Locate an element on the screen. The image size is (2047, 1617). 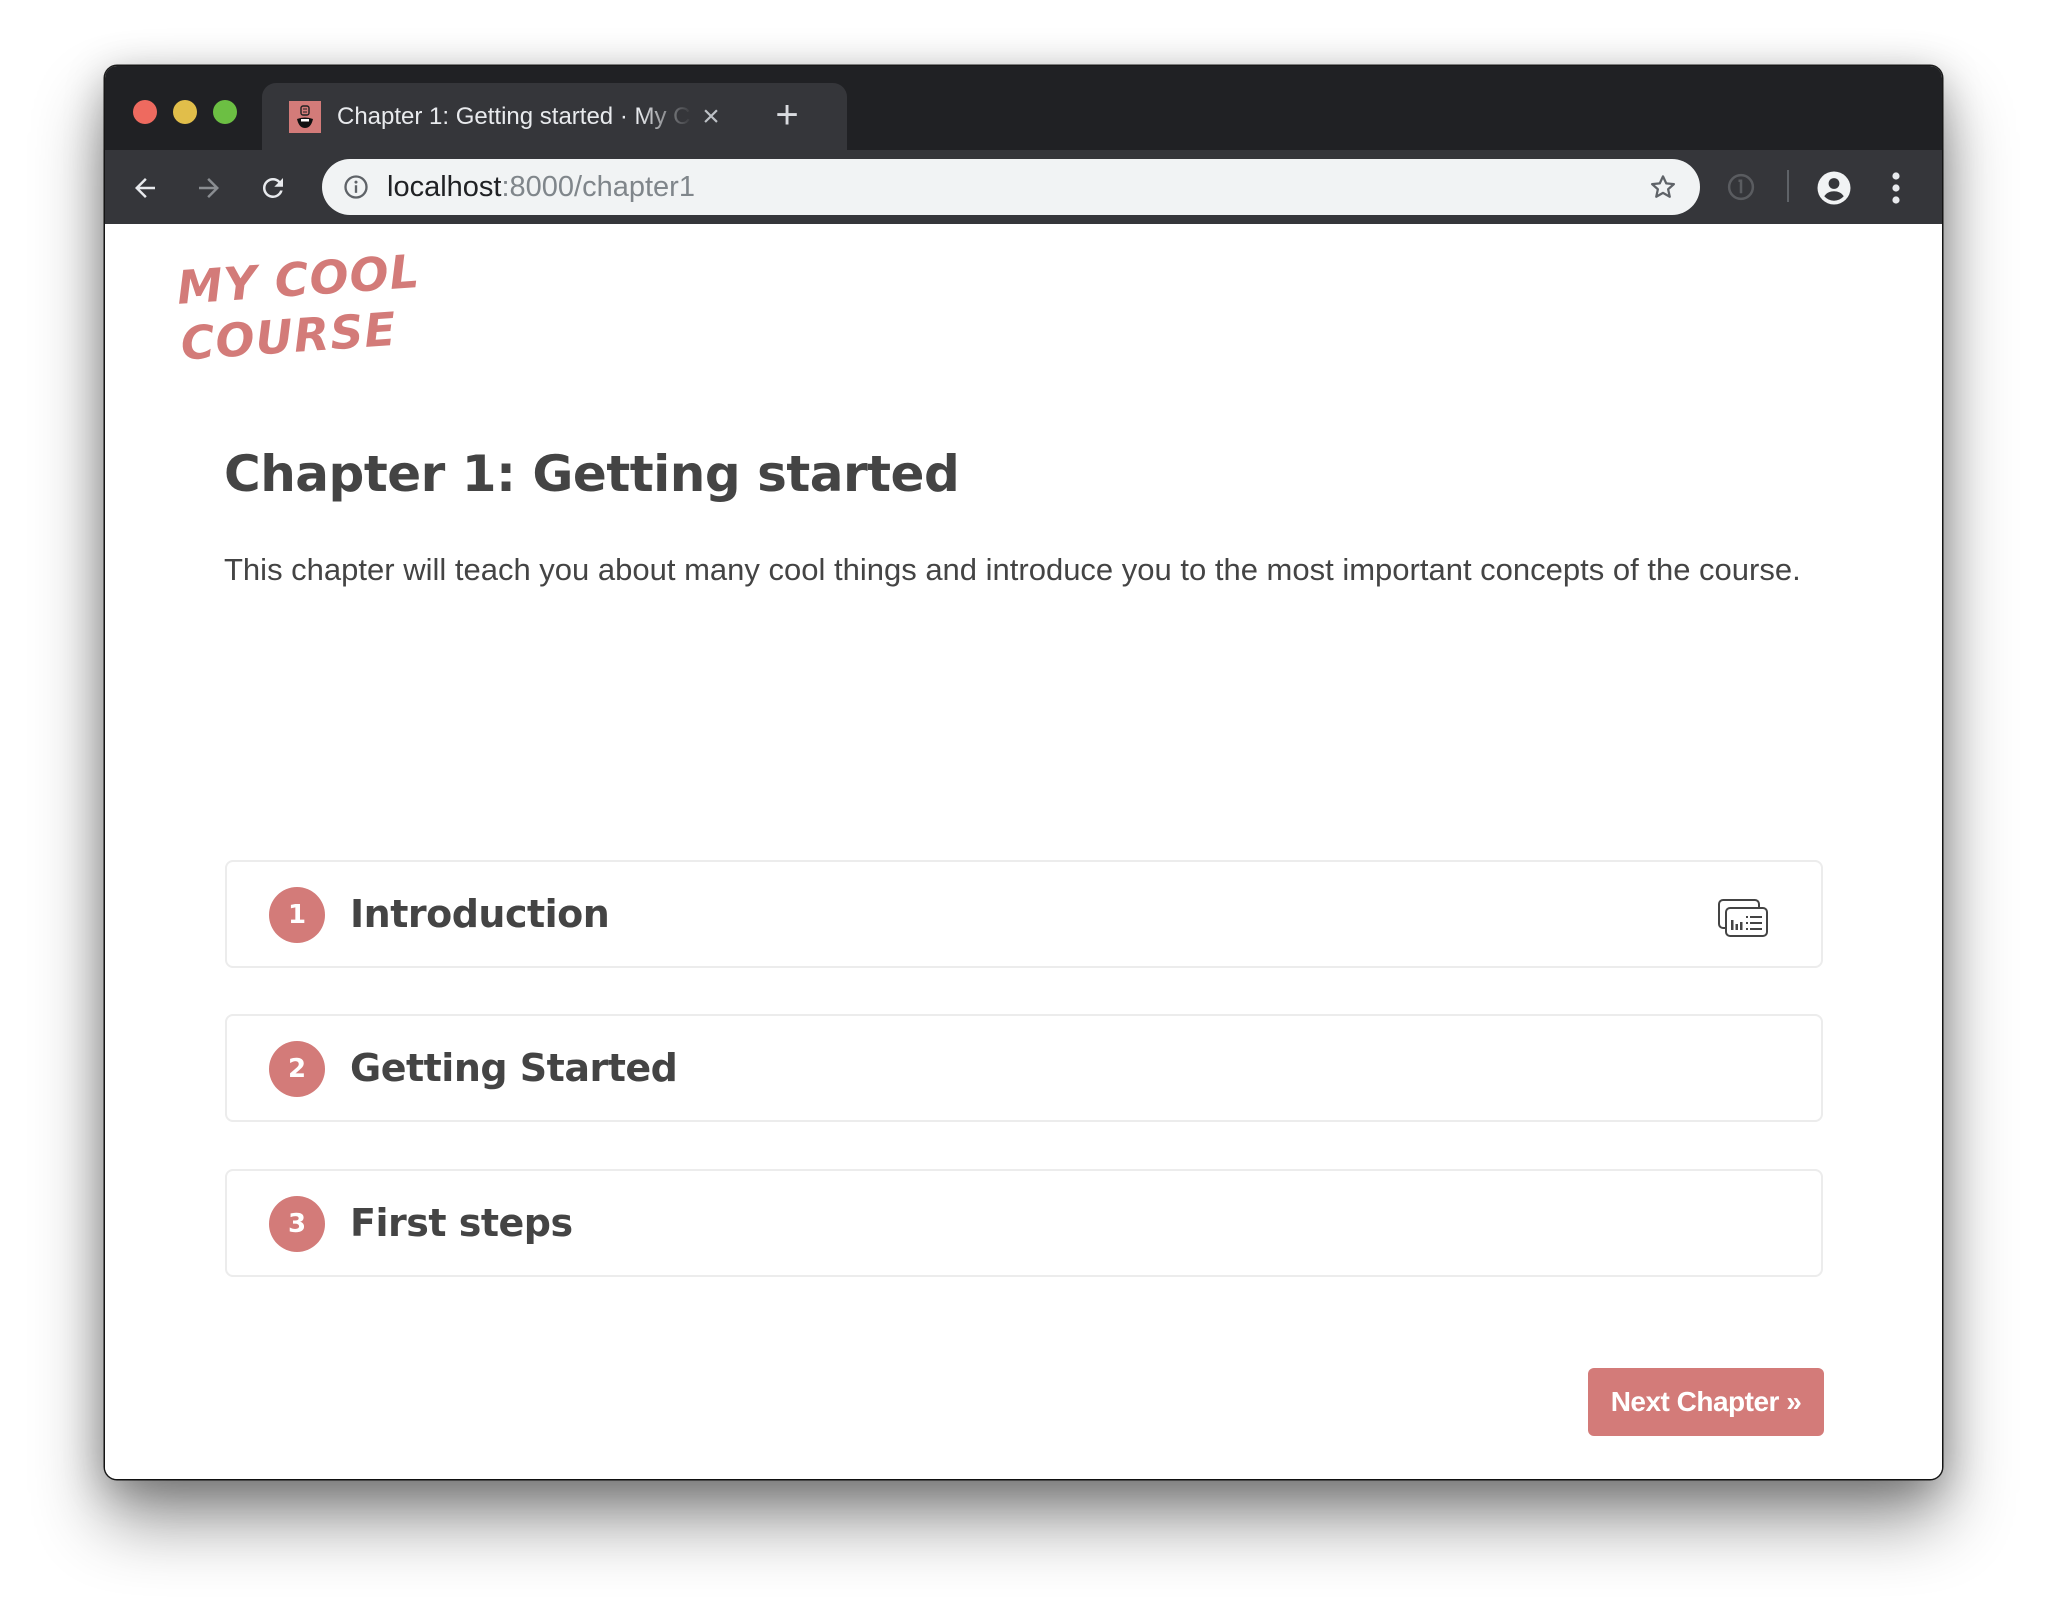
bookmark-star-icon is located at coordinates (1663, 187).